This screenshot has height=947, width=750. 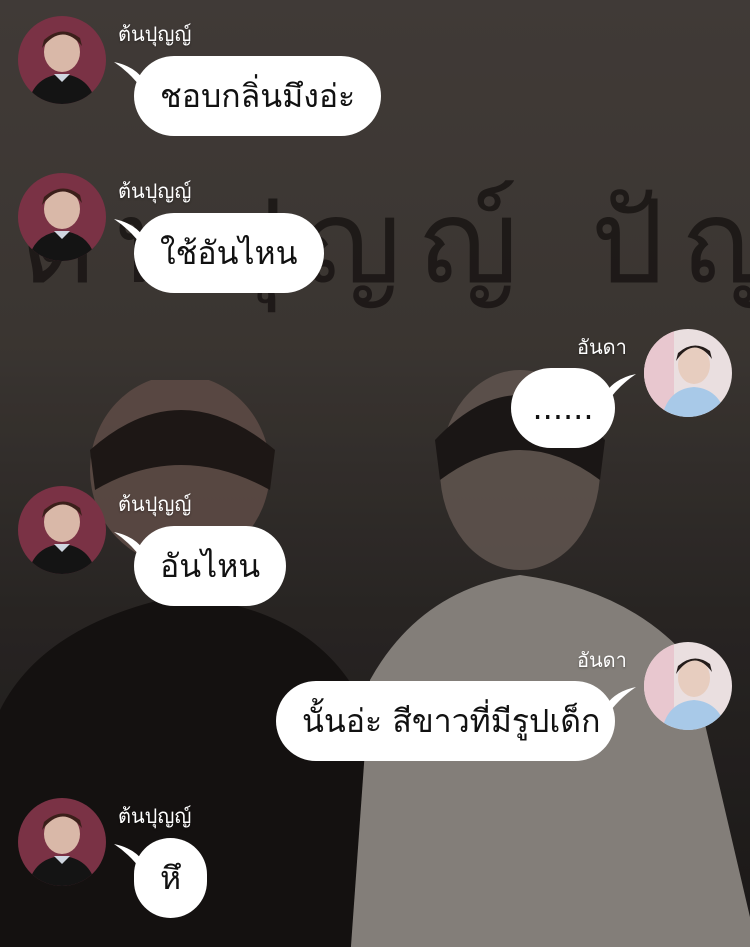 I want to click on message-bubble: นั้นอ่ะ สีขาวที่มีรูปเด็ก, so click(x=445, y=721).